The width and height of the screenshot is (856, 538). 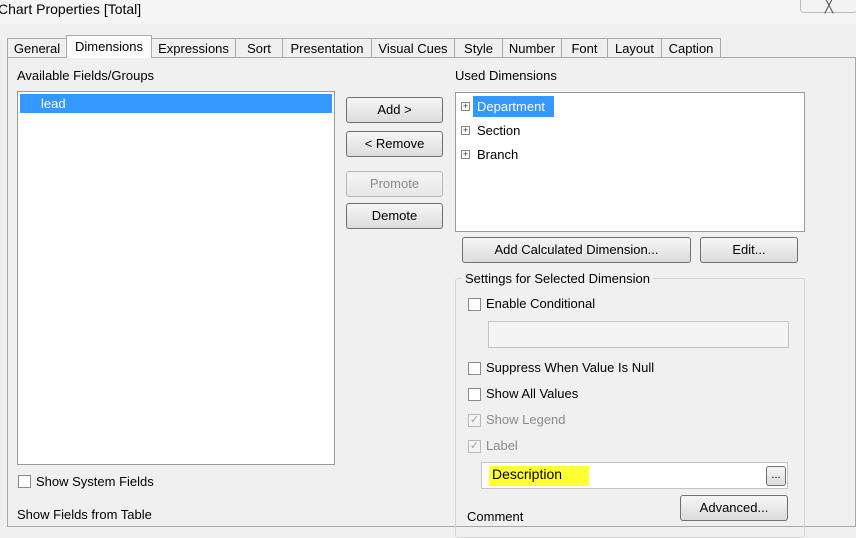 I want to click on used-dimensions-label: Used Dimensions, so click(x=506, y=75).